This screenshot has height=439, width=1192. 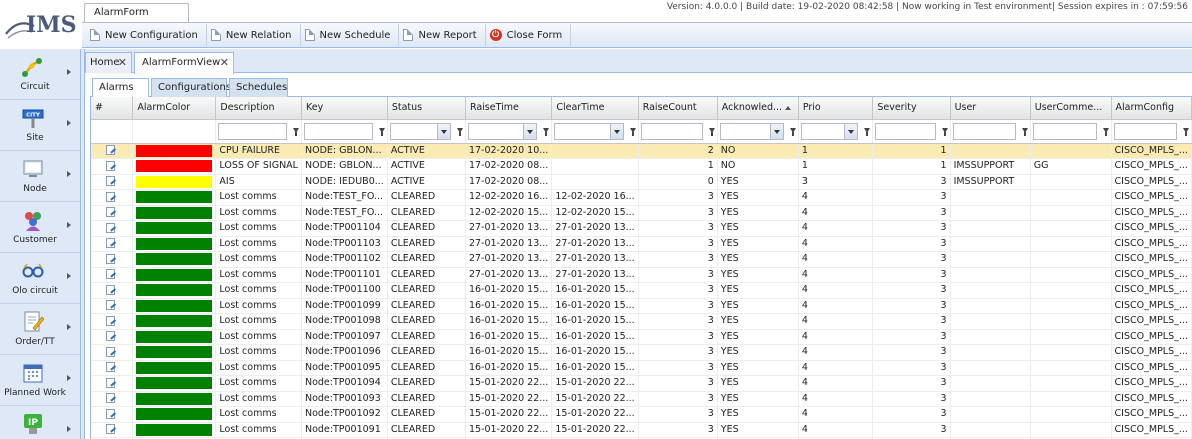 What do you see at coordinates (136, 19) in the screenshot?
I see `tab-alarmform-actions: AlarmForm Actions` at bounding box center [136, 19].